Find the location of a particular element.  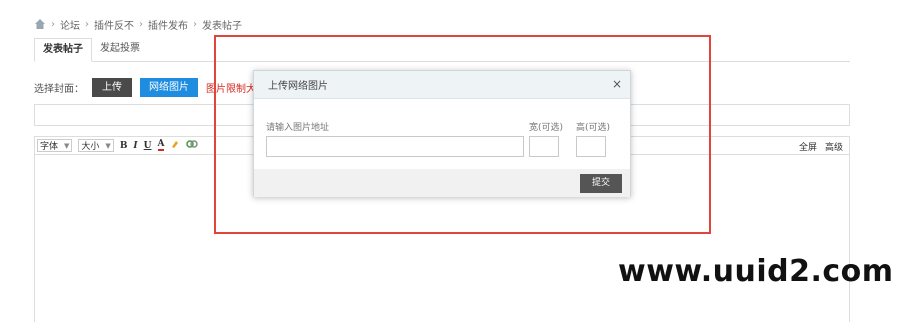

editor-right-links: 全屏 高级 is located at coordinates (821, 146).